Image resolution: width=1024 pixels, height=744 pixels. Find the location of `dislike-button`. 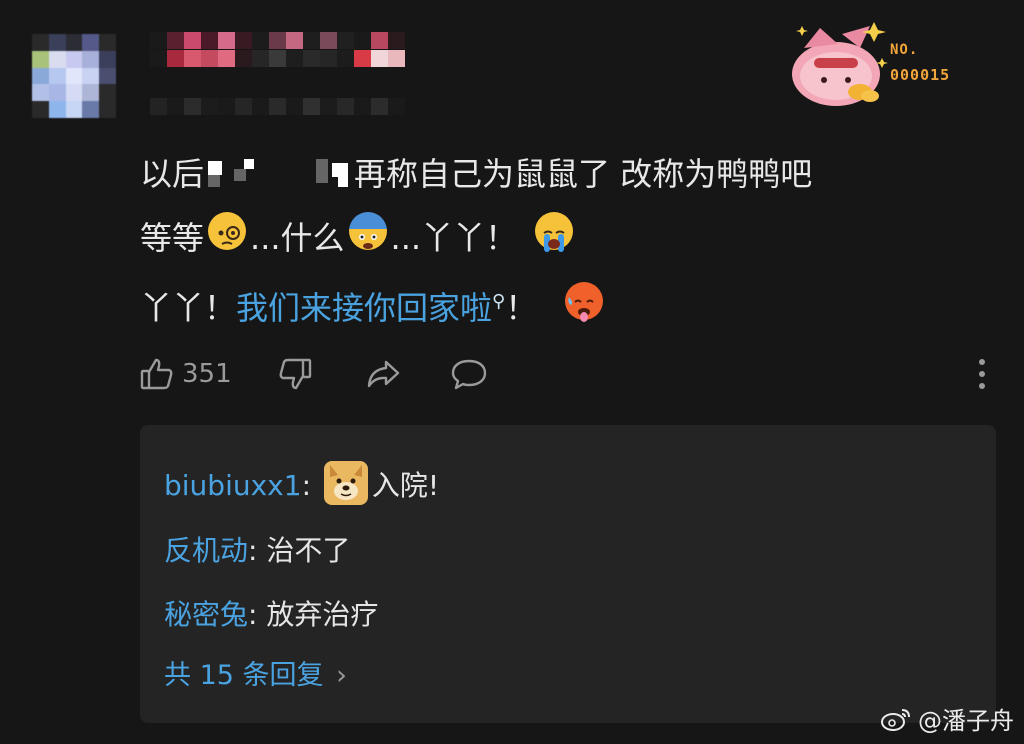

dislike-button is located at coordinates (295, 374).